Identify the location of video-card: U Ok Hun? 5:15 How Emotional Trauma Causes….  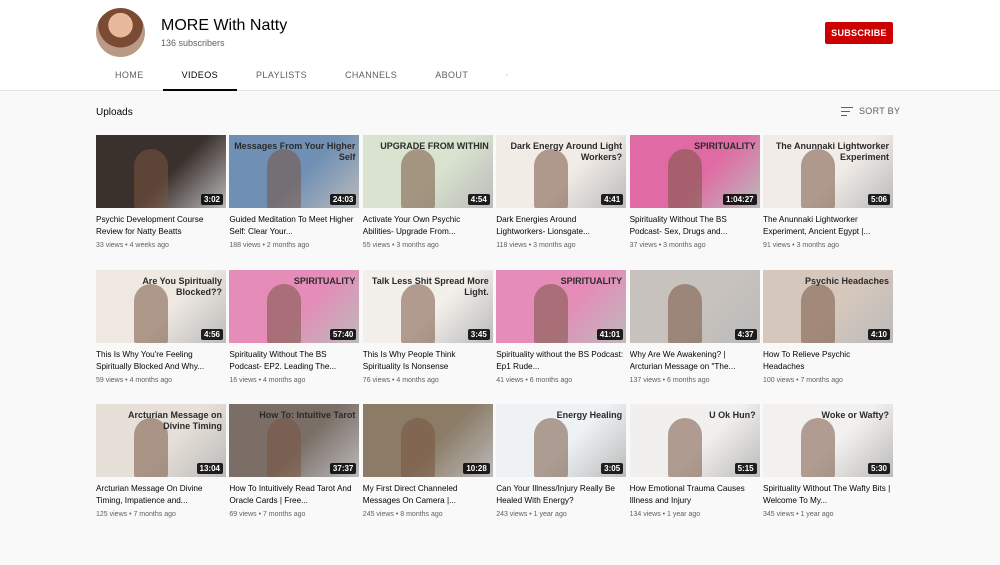
(694, 461).